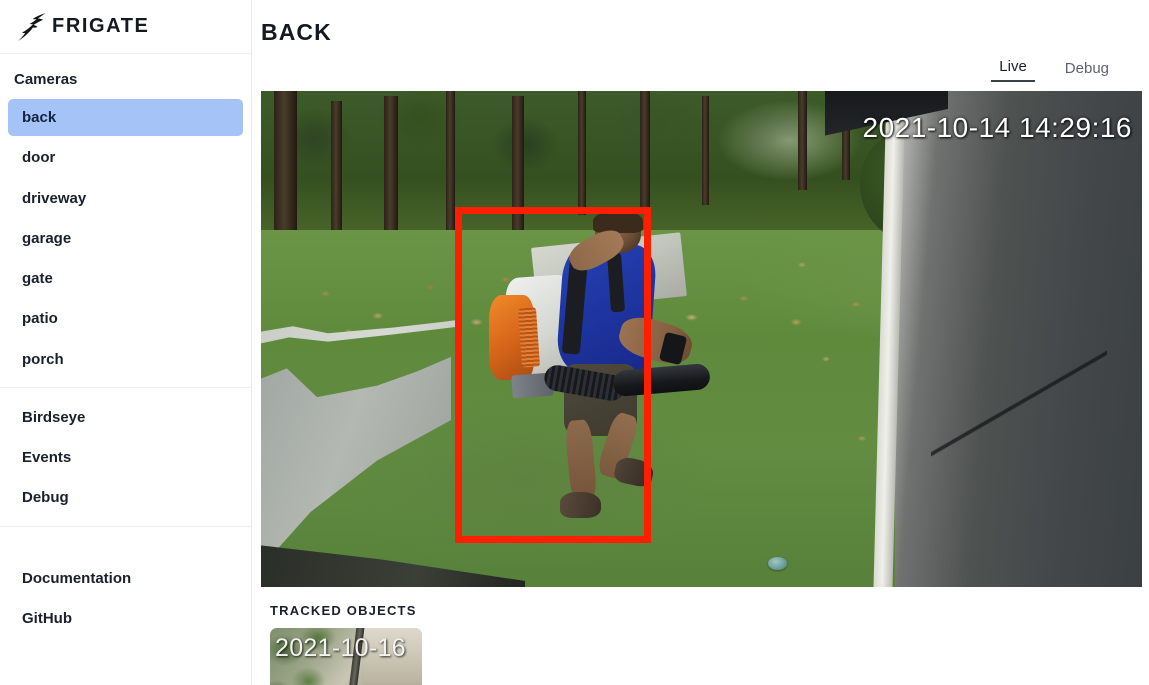 Image resolution: width=1149 pixels, height=685 pixels. What do you see at coordinates (101, 26) in the screenshot?
I see `brand-name: FRIGATE` at bounding box center [101, 26].